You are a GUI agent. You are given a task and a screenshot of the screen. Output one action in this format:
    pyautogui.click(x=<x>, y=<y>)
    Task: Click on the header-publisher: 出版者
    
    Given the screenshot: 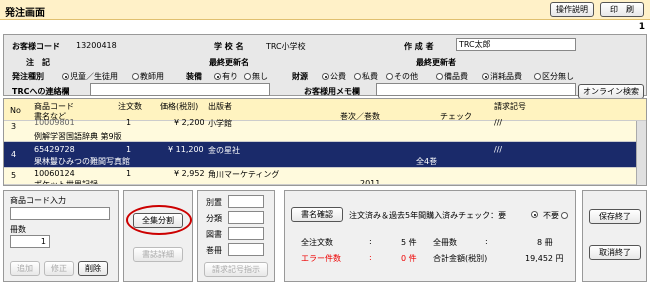 What is the action you would take?
    pyautogui.click(x=220, y=106)
    